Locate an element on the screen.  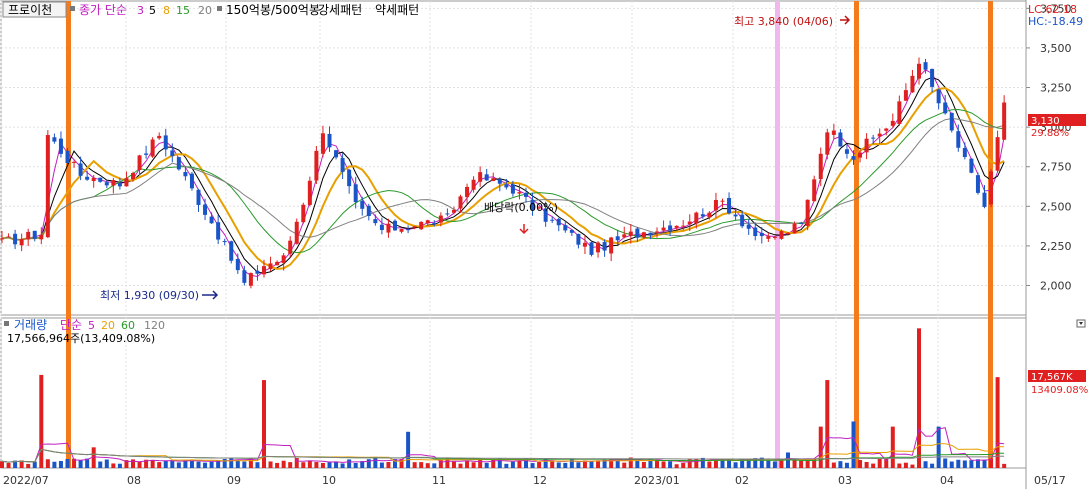
volume-ma-60: 60 is located at coordinates (128, 325).